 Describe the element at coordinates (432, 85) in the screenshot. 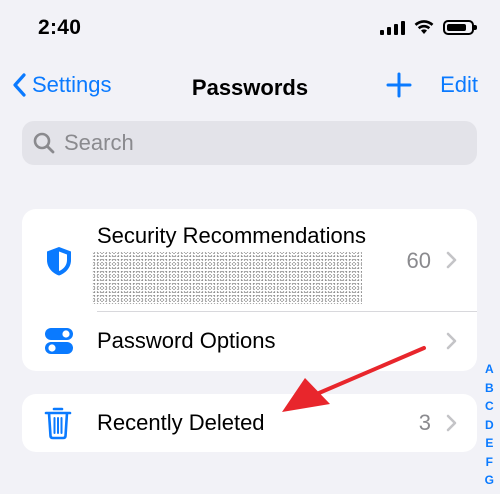

I see `nav-actions: Edit` at that location.